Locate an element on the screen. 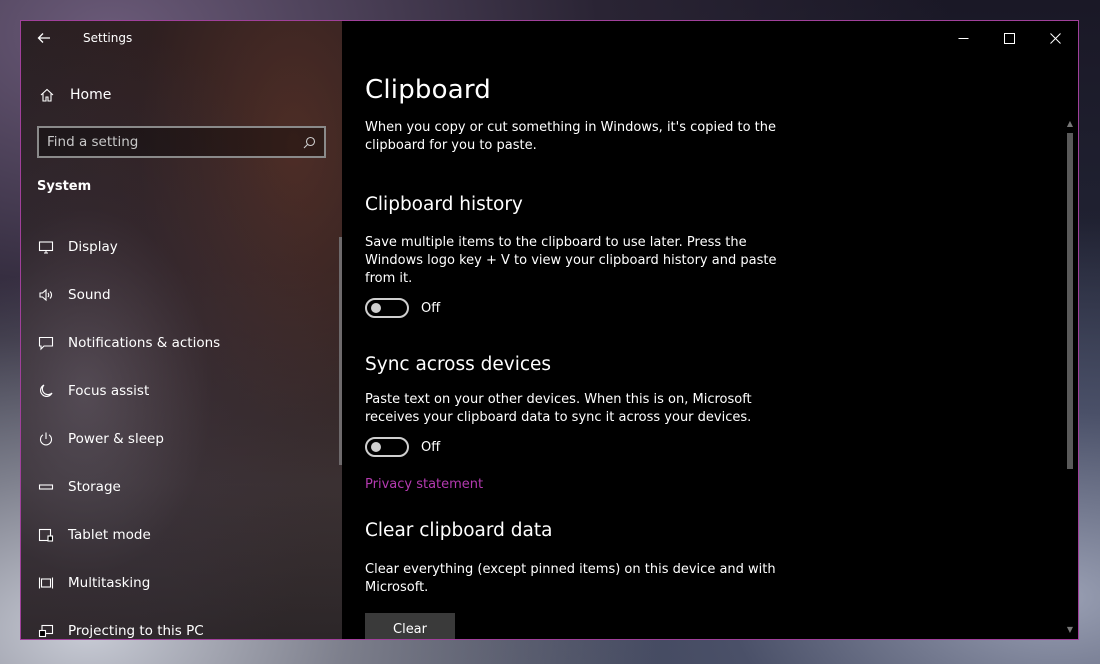  clipboard-history-toggle-row: Off is located at coordinates (585, 308).